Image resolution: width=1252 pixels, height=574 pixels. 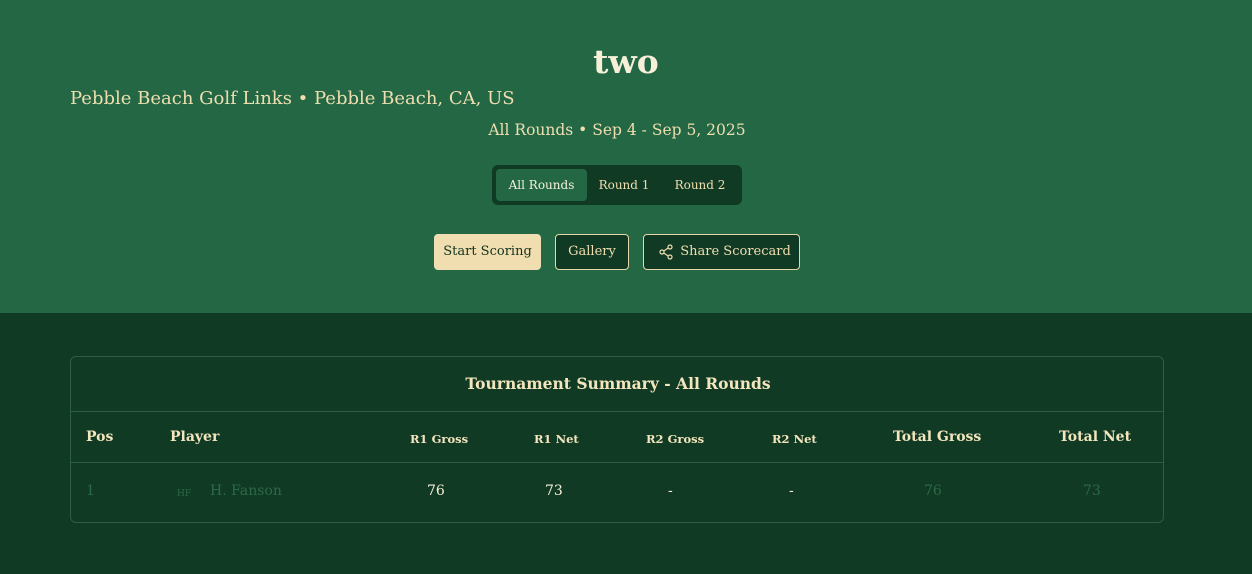 What do you see at coordinates (1095, 437) in the screenshot?
I see `column-header-total-net: Total Net` at bounding box center [1095, 437].